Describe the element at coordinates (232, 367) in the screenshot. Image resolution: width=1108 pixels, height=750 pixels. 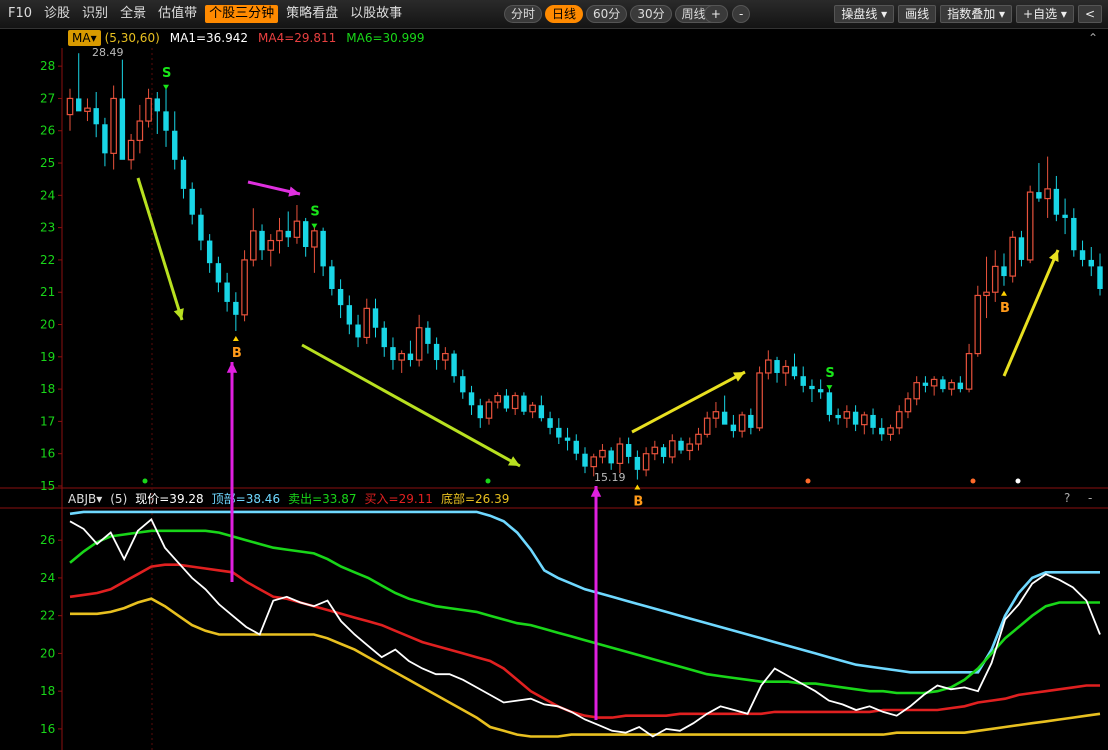
I see `signal-arrow-1-head` at that location.